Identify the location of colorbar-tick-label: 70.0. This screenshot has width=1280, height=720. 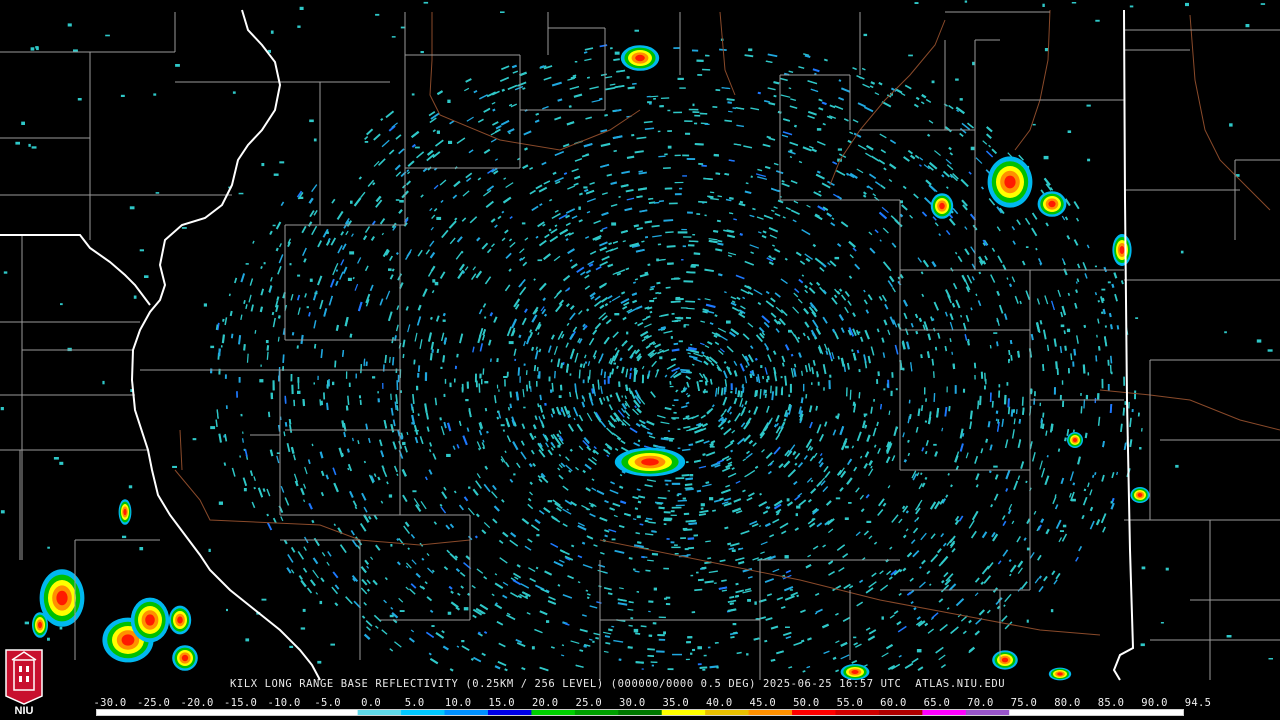
(980, 703).